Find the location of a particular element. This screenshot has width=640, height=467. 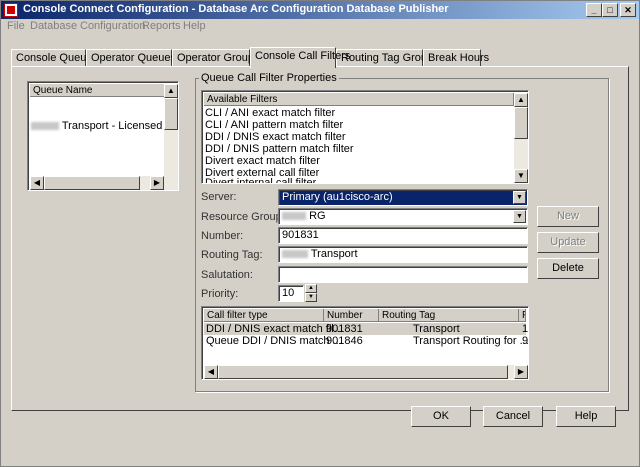

tab-operator-groups: Operator Groups is located at coordinates (216, 58).